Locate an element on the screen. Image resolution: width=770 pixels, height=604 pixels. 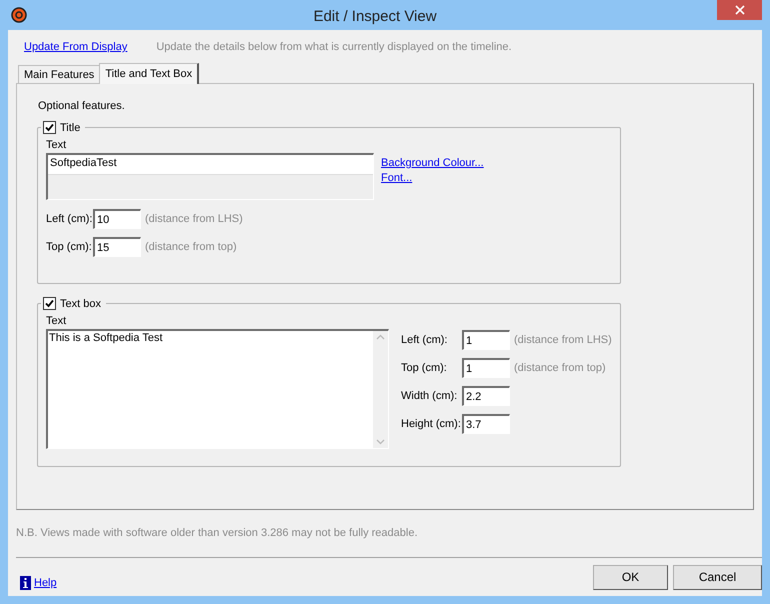
update-description: Update the details below from what is currently displayed on the timeline. is located at coordinates (334, 47).